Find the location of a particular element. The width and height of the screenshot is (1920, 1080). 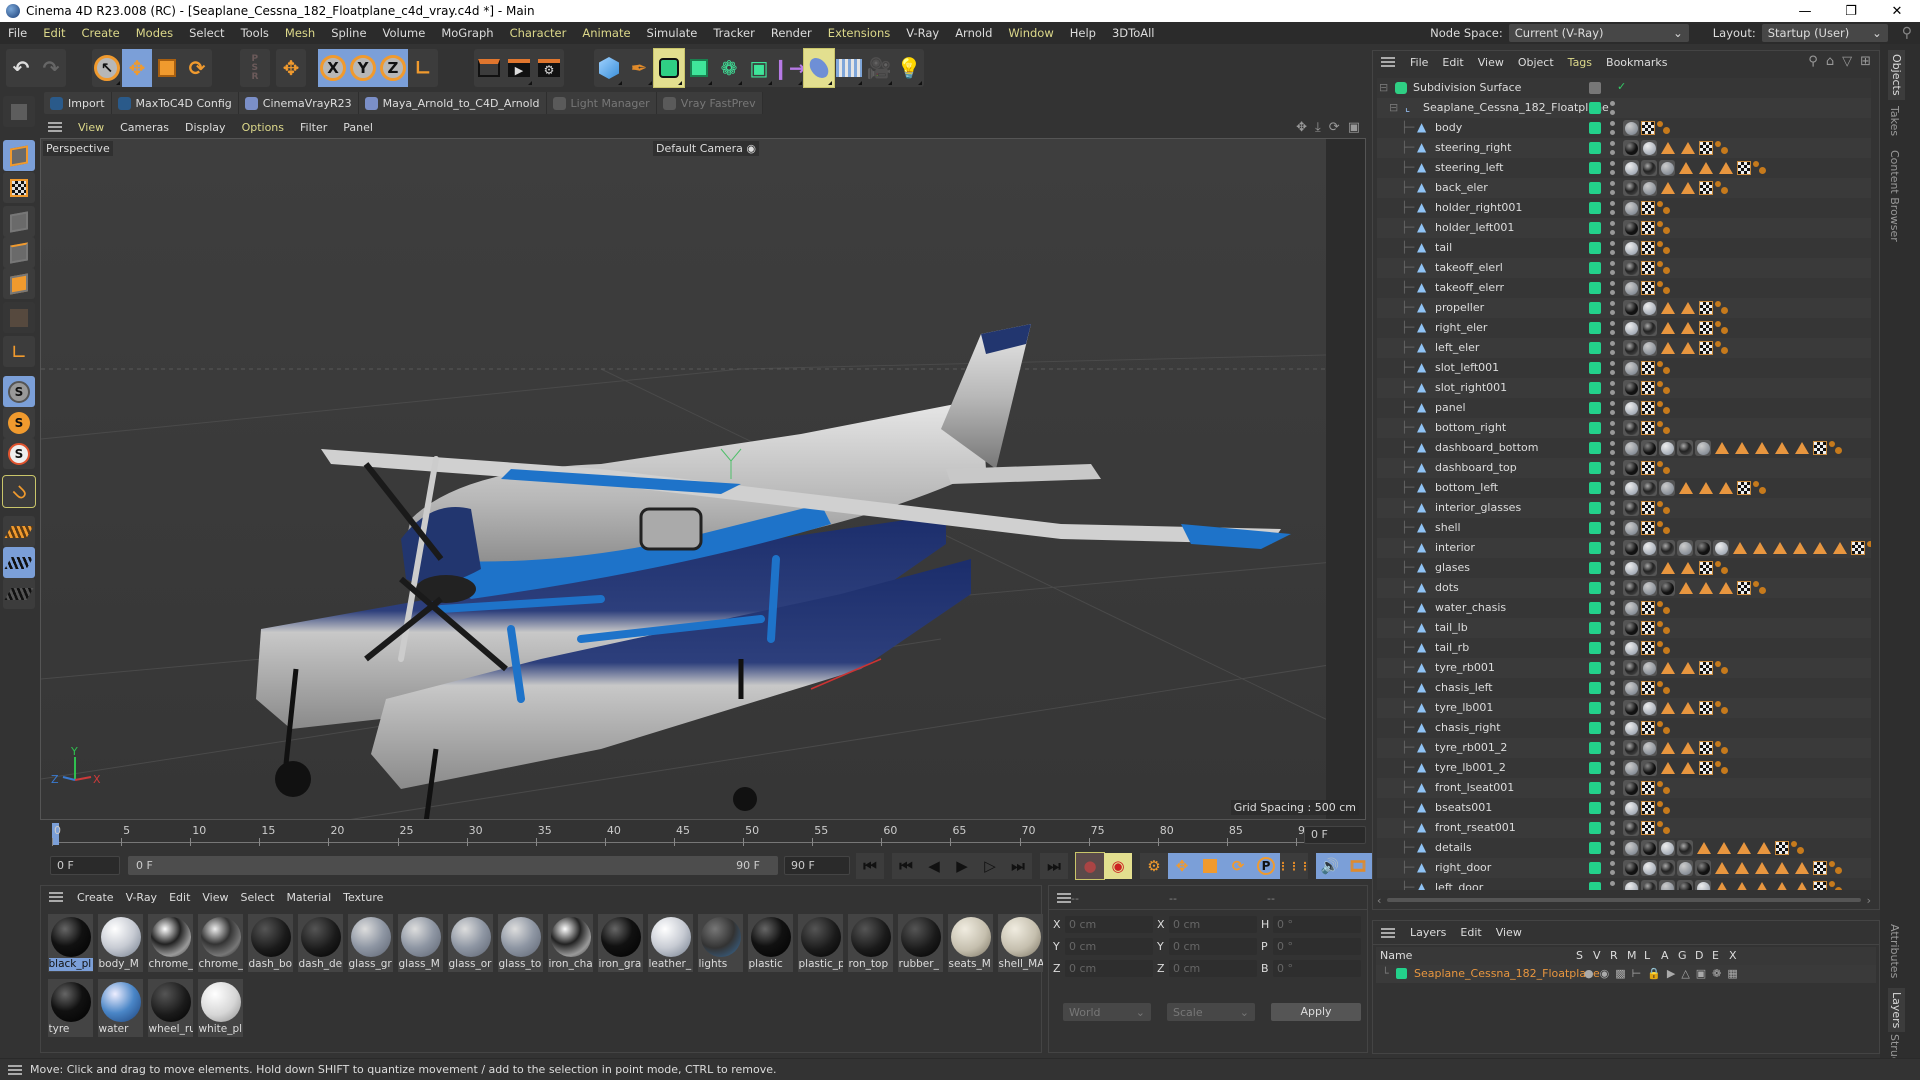

coordinate-mode-dropdown: Scale ⌄ is located at coordinates (1211, 1012).